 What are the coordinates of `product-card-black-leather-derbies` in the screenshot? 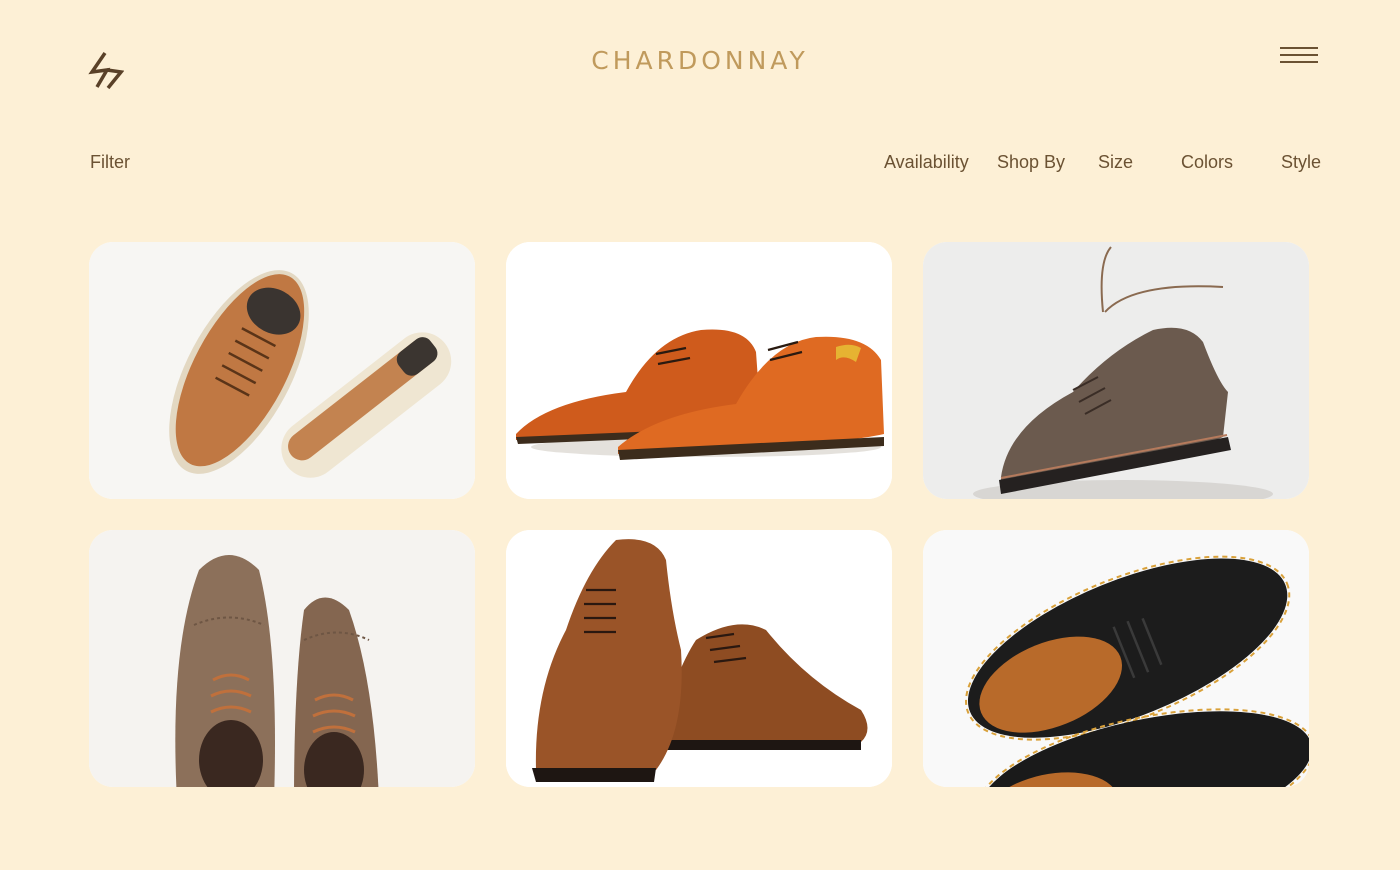 It's located at (1116, 658).